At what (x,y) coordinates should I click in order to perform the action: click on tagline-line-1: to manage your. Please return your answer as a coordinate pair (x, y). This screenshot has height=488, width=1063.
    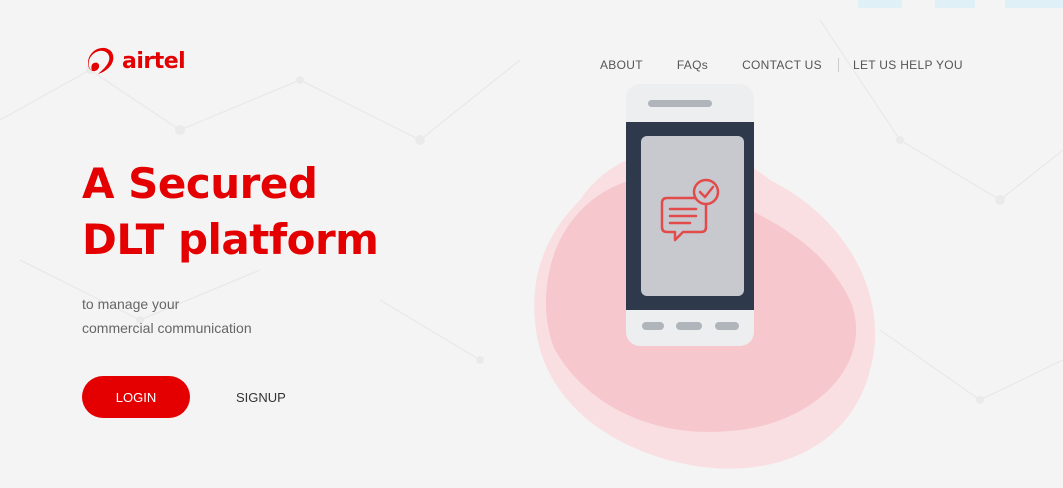
    Looking at the image, I should click on (131, 304).